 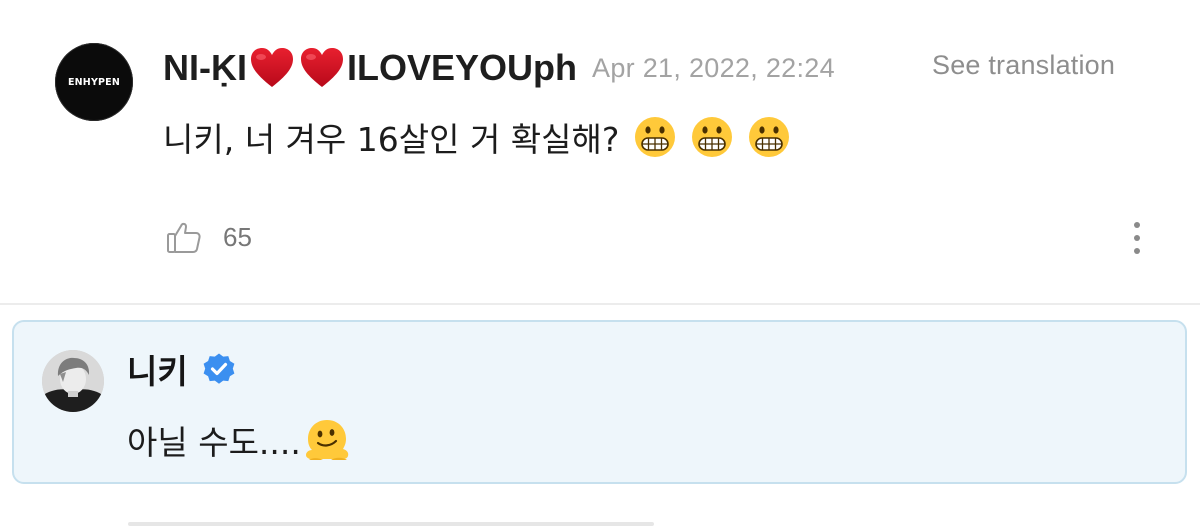 I want to click on divider, so click(x=600, y=304).